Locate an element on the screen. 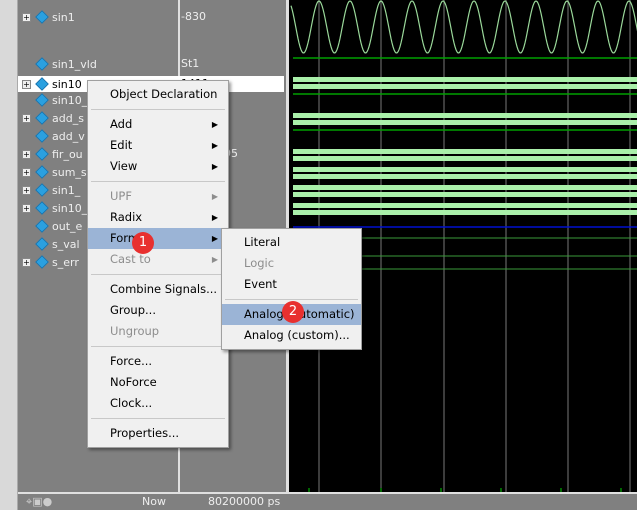 The image size is (637, 510). signal-row: + s_err is located at coordinates (50, 262).